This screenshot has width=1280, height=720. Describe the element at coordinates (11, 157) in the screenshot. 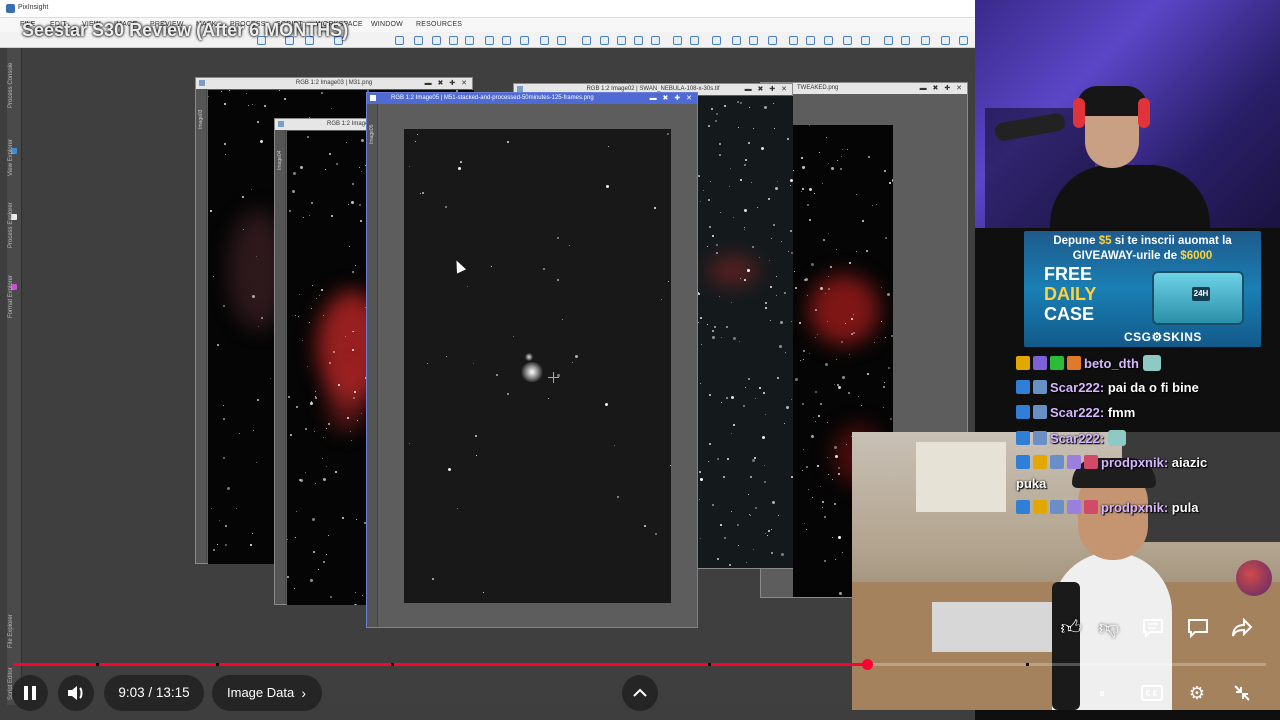

I see `dock-view-explorer: View Explorer` at that location.